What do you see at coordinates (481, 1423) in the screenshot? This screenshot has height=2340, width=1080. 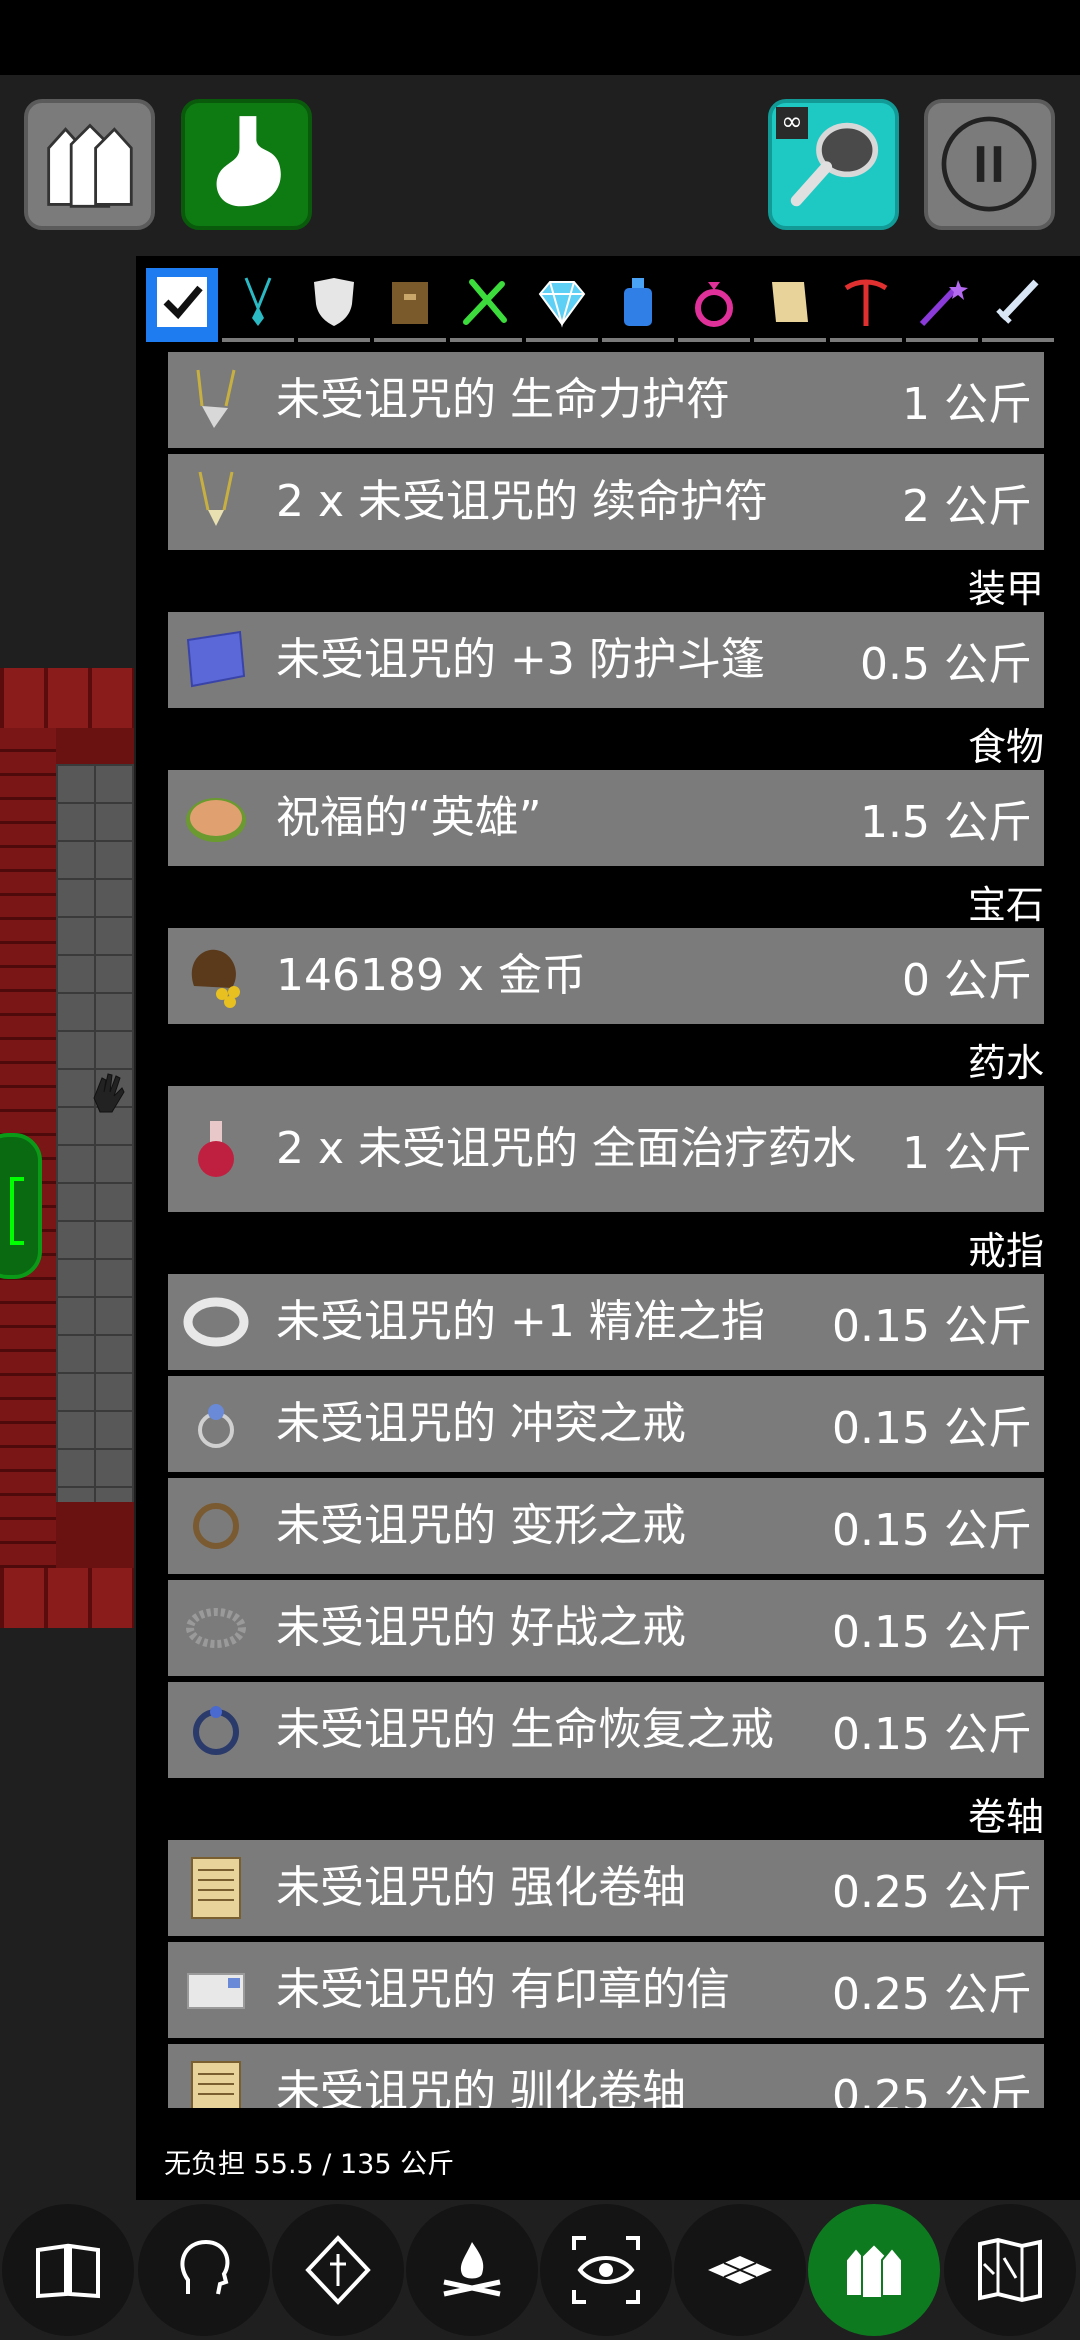 I see `item-name: 未受诅咒的 冲突之戒` at bounding box center [481, 1423].